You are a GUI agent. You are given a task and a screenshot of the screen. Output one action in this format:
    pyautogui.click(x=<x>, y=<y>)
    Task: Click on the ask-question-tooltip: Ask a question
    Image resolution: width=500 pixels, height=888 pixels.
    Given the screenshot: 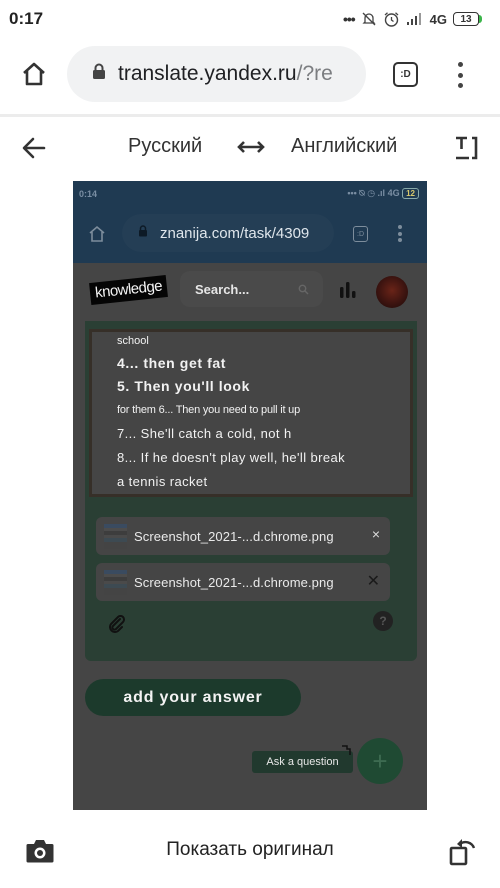 What is the action you would take?
    pyautogui.click(x=302, y=762)
    